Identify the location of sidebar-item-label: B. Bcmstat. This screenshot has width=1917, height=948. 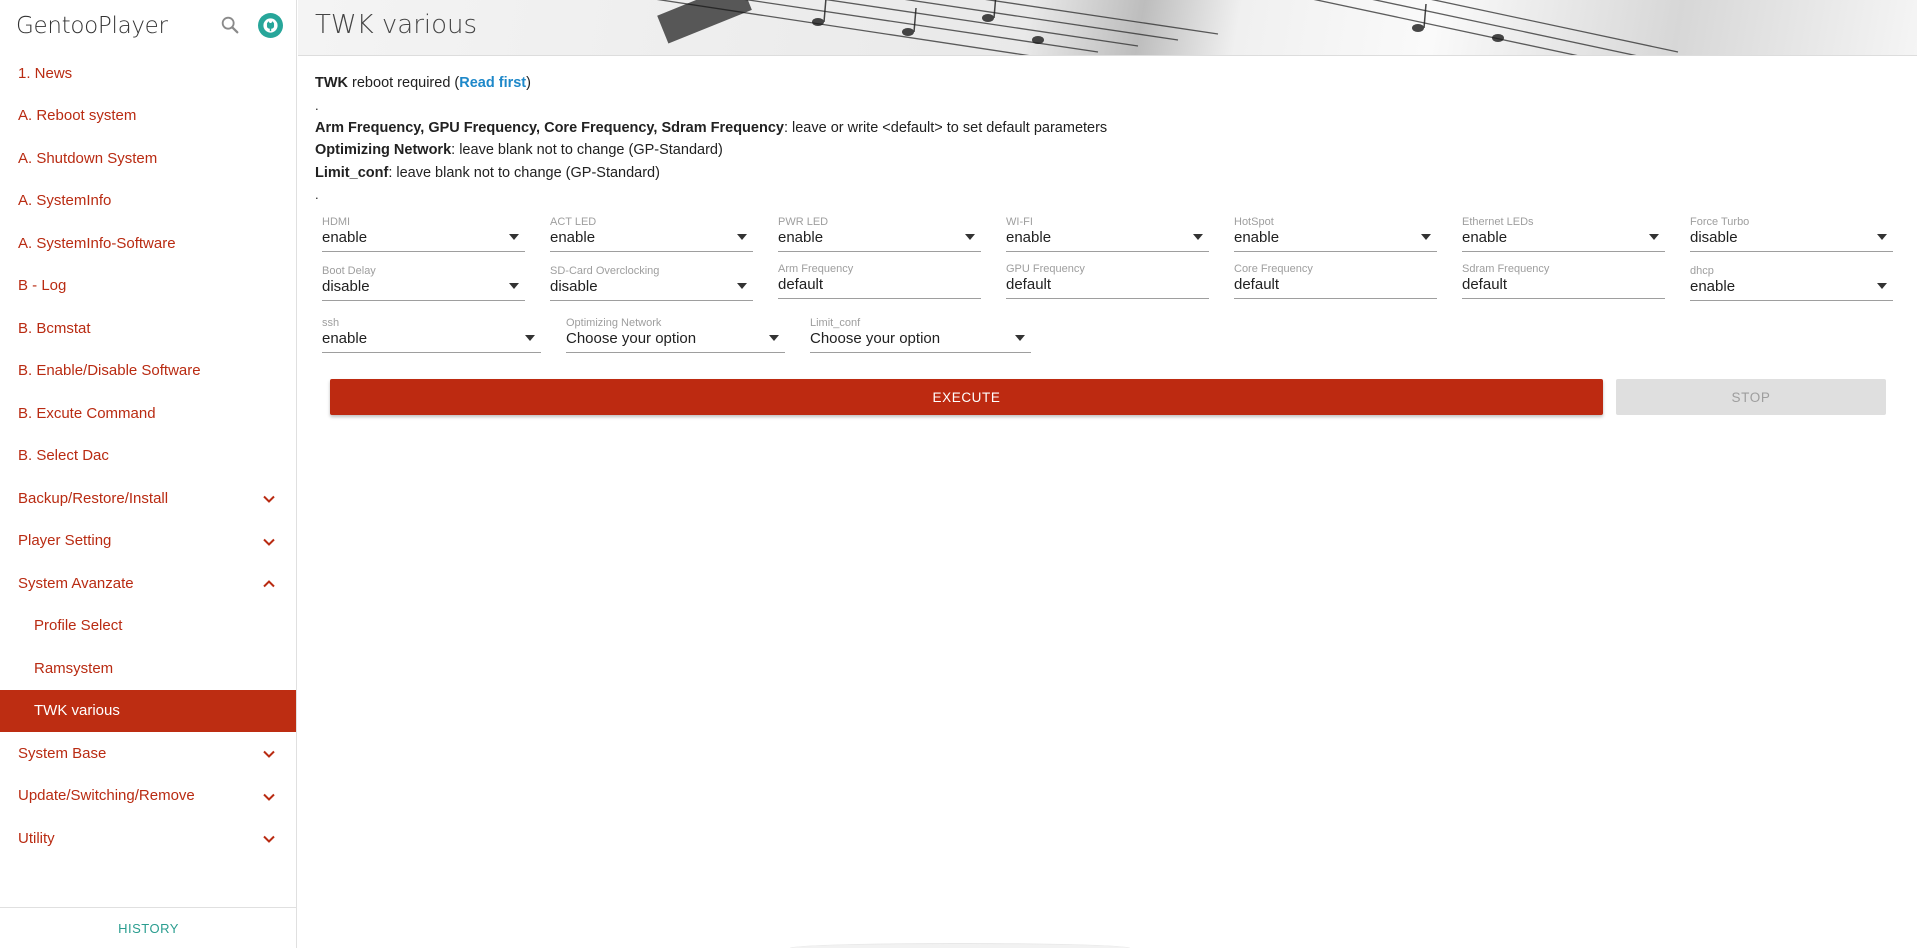
(54, 328).